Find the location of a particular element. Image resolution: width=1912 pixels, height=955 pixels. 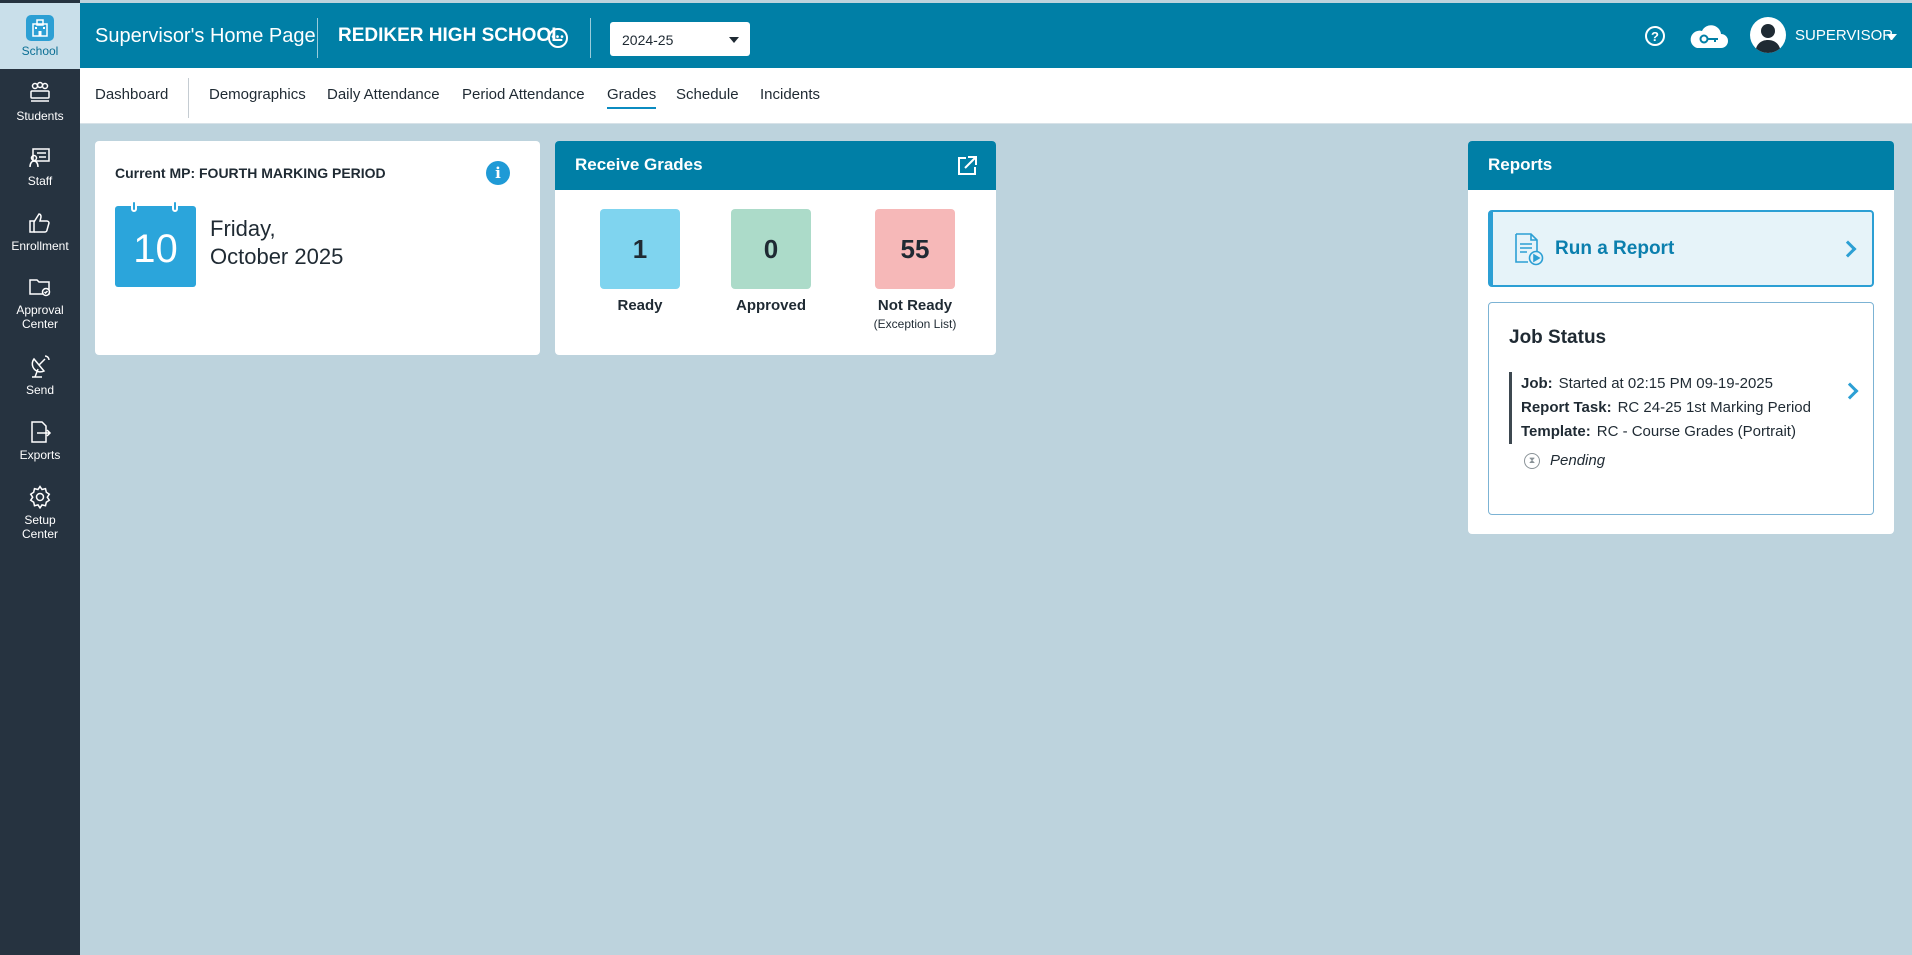

export-file-icon is located at coordinates (40, 432).